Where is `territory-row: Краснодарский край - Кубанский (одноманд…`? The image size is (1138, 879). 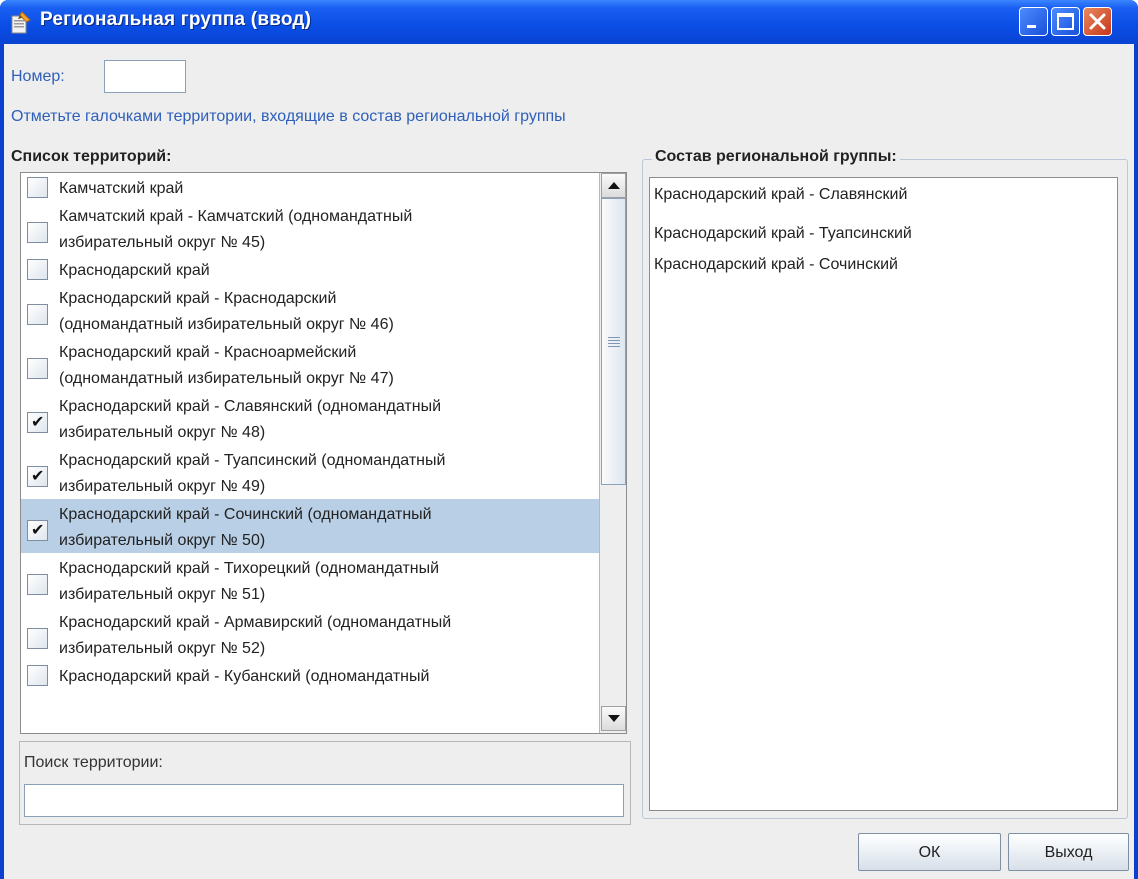 territory-row: Краснодарский край - Кубанский (одноманд… is located at coordinates (310, 675).